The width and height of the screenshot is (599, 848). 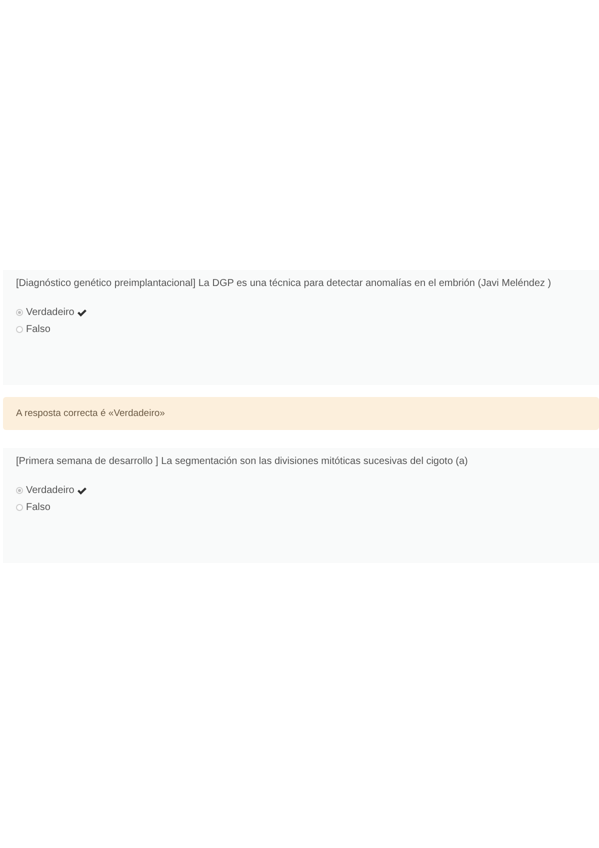 What do you see at coordinates (242, 461) in the screenshot?
I see `question-text: [Primera semana de desarrollo ] La segmentación son las divisiones mitóticas sucesivas del cigoto (a)` at bounding box center [242, 461].